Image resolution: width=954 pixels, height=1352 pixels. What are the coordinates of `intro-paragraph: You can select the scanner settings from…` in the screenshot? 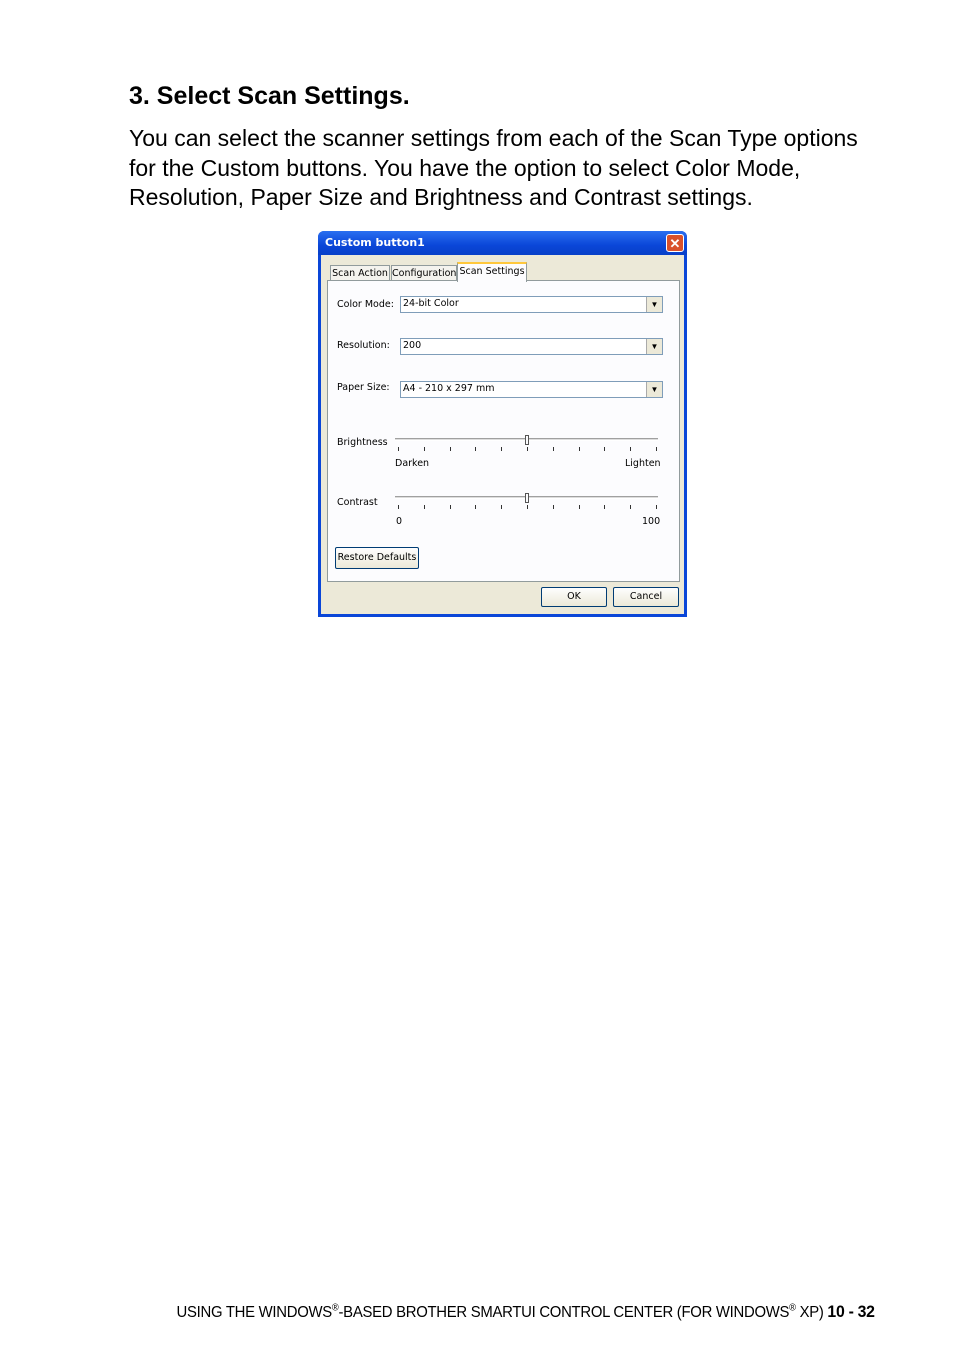 It's located at (493, 167).